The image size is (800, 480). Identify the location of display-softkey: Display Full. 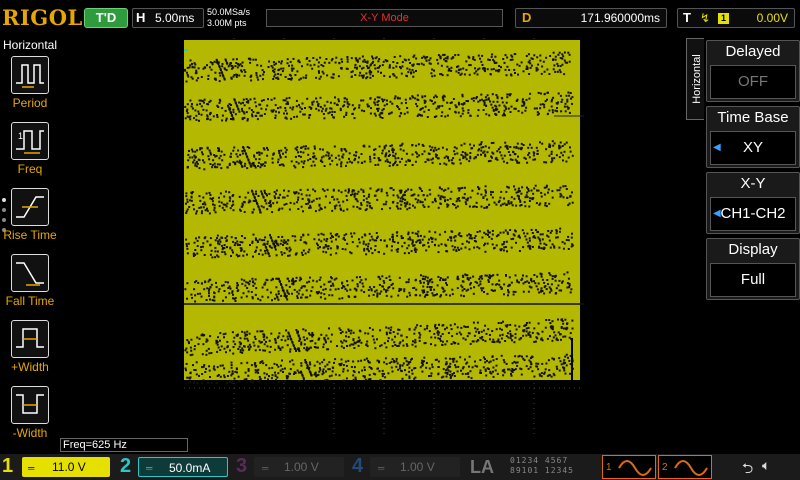
(753, 269).